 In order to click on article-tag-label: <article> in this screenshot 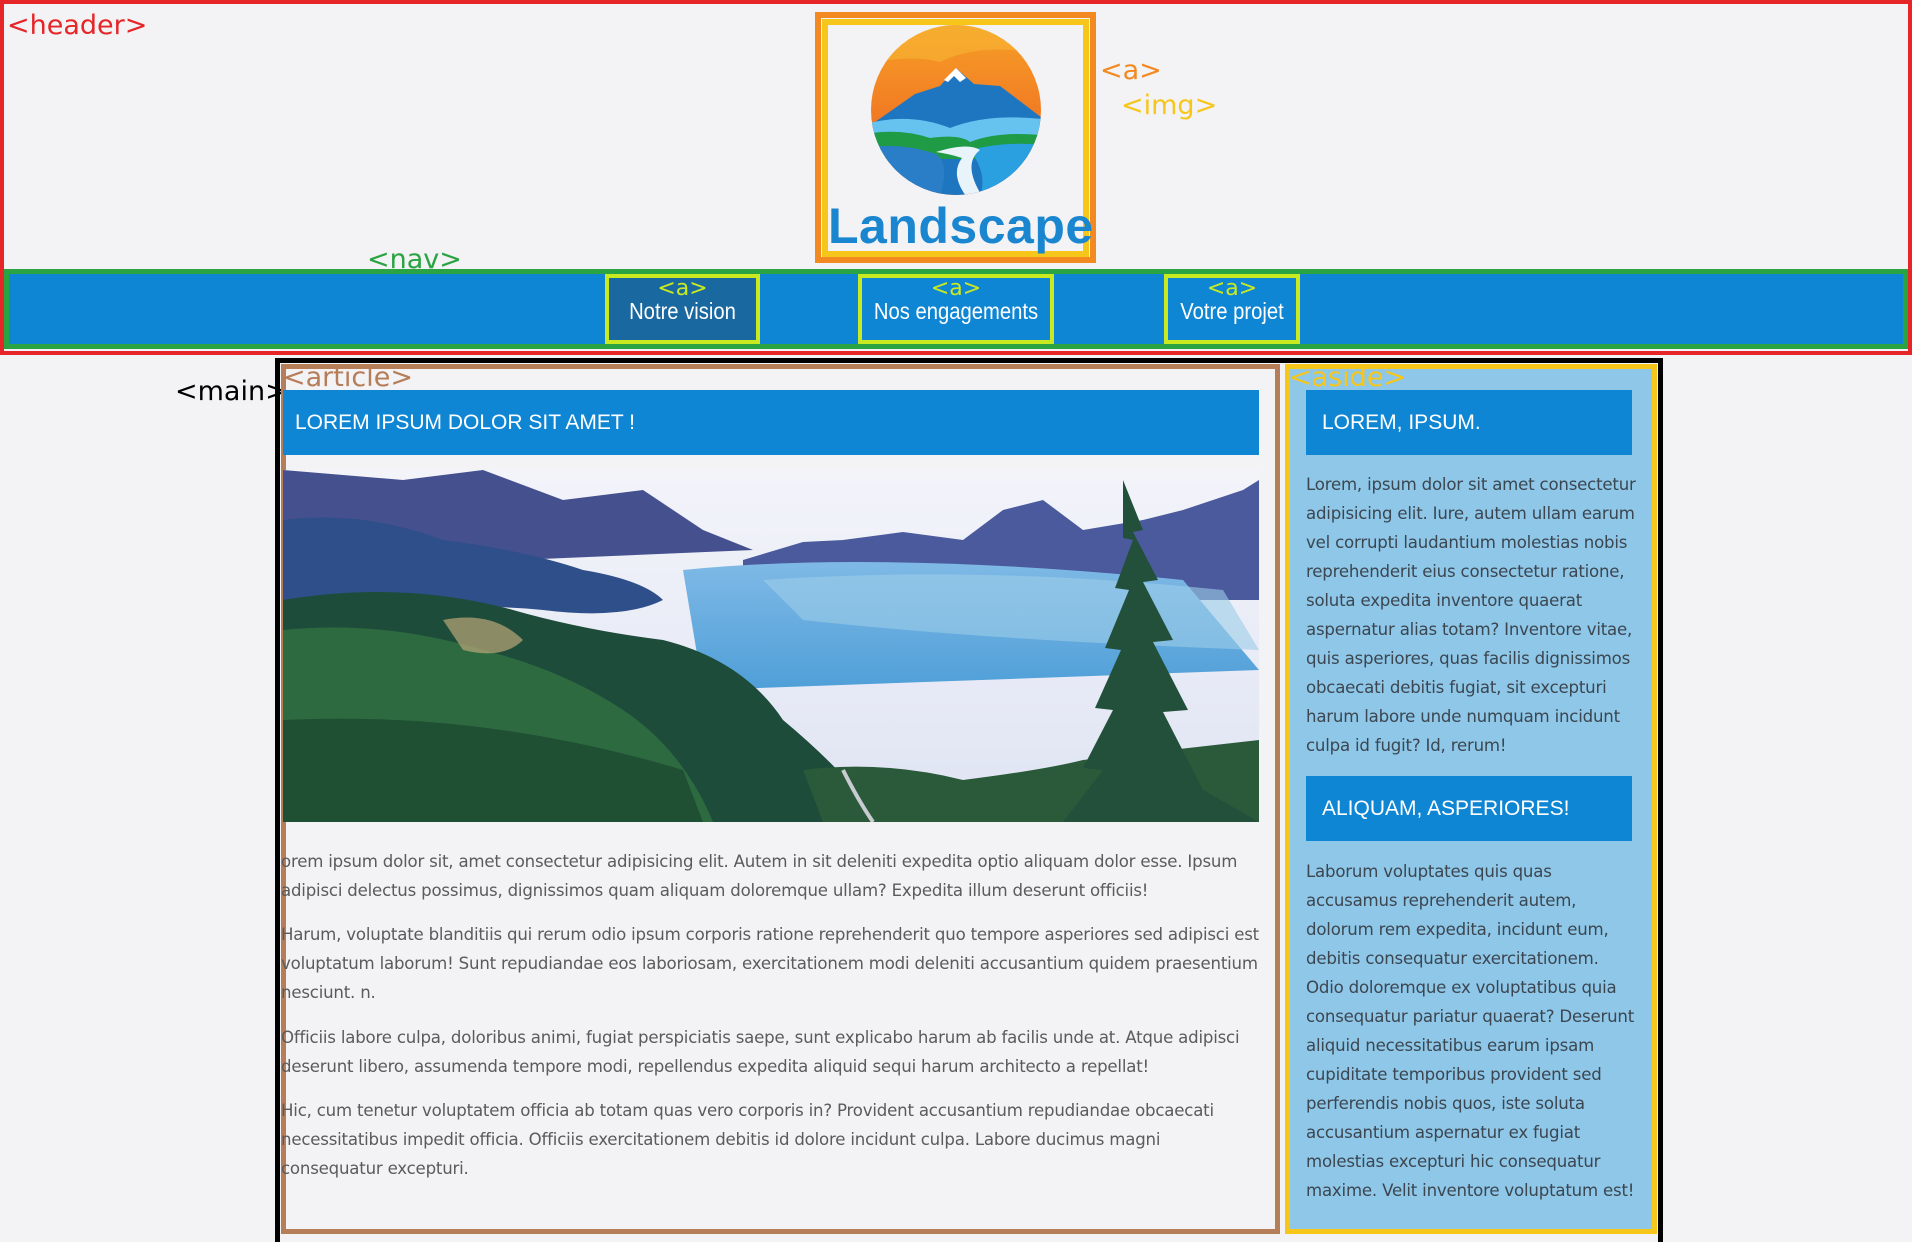, I will do `click(348, 377)`.